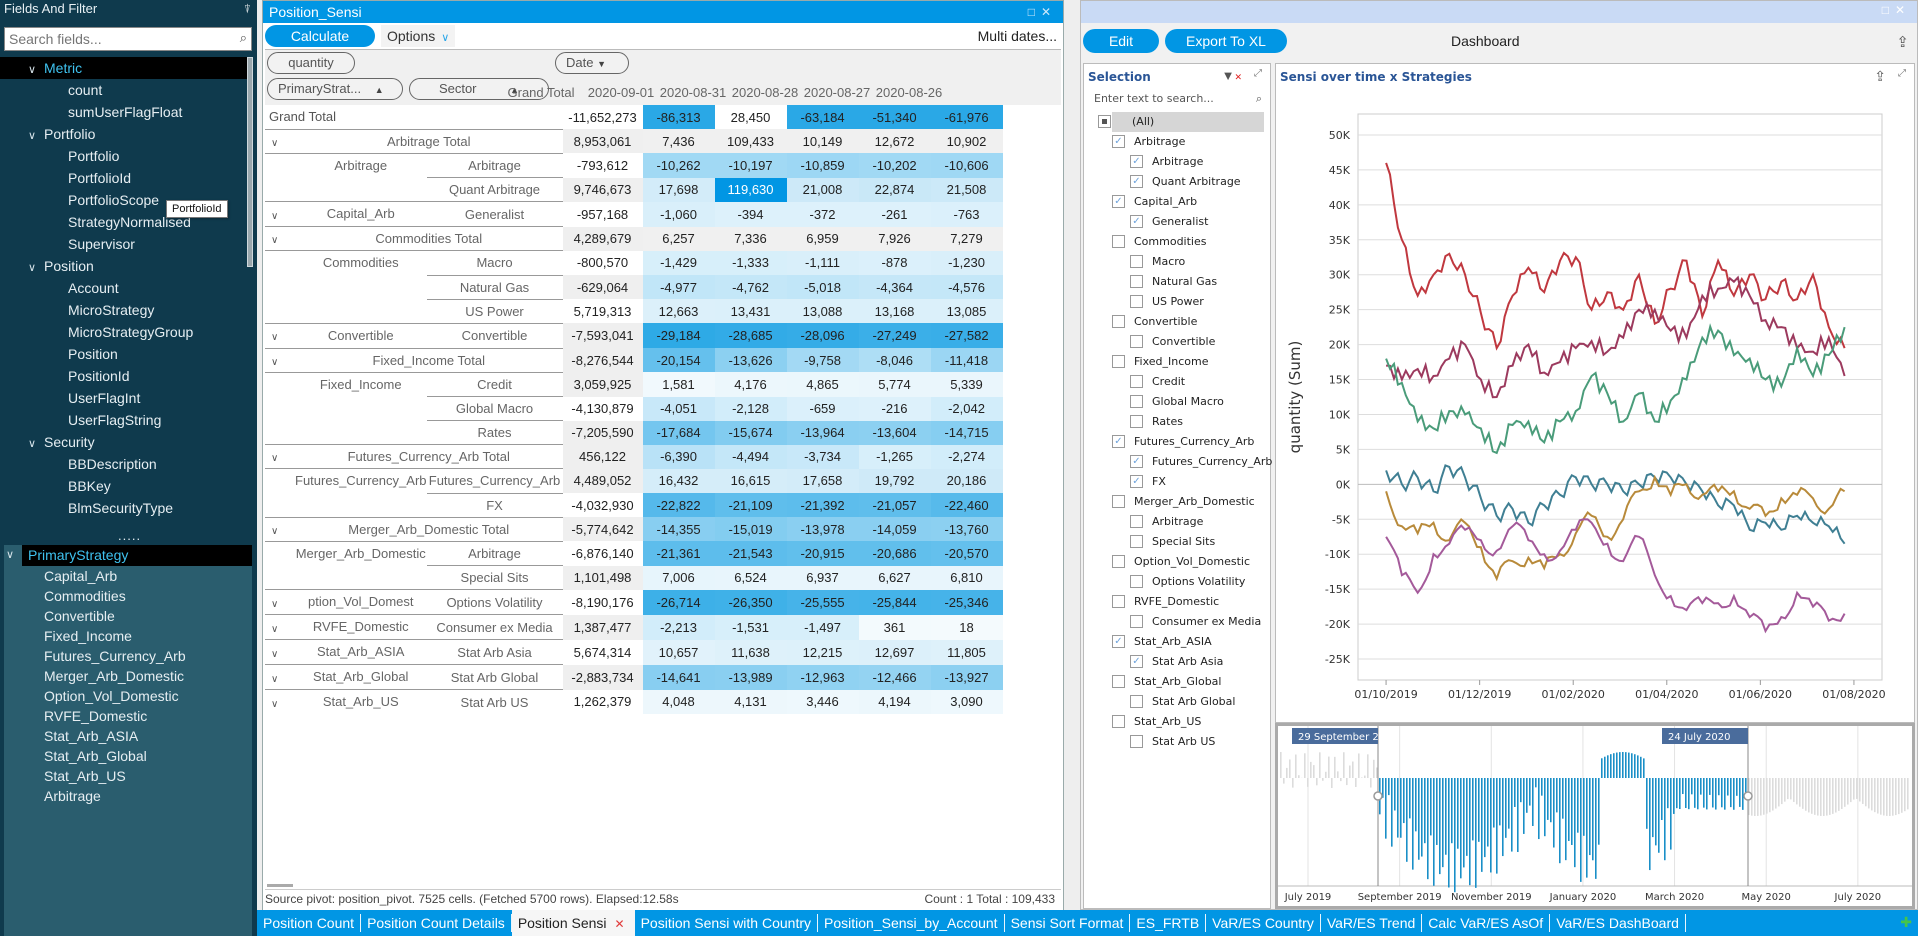 Image resolution: width=1918 pixels, height=936 pixels. I want to click on value-cell: 5,774, so click(894, 384).